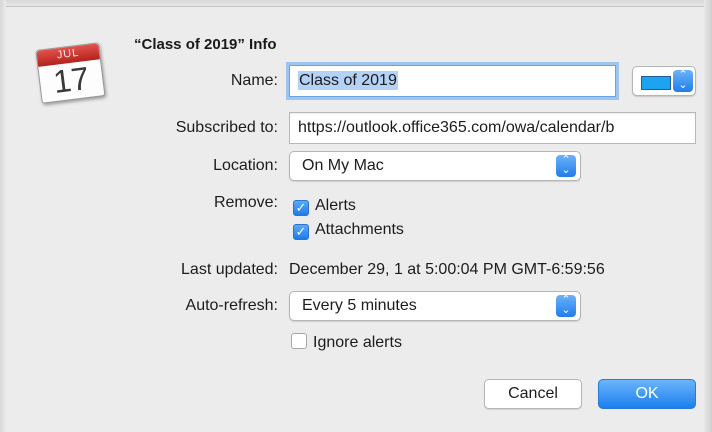 The image size is (712, 432). I want to click on color-picker: ⌃ ⌄, so click(664, 81).